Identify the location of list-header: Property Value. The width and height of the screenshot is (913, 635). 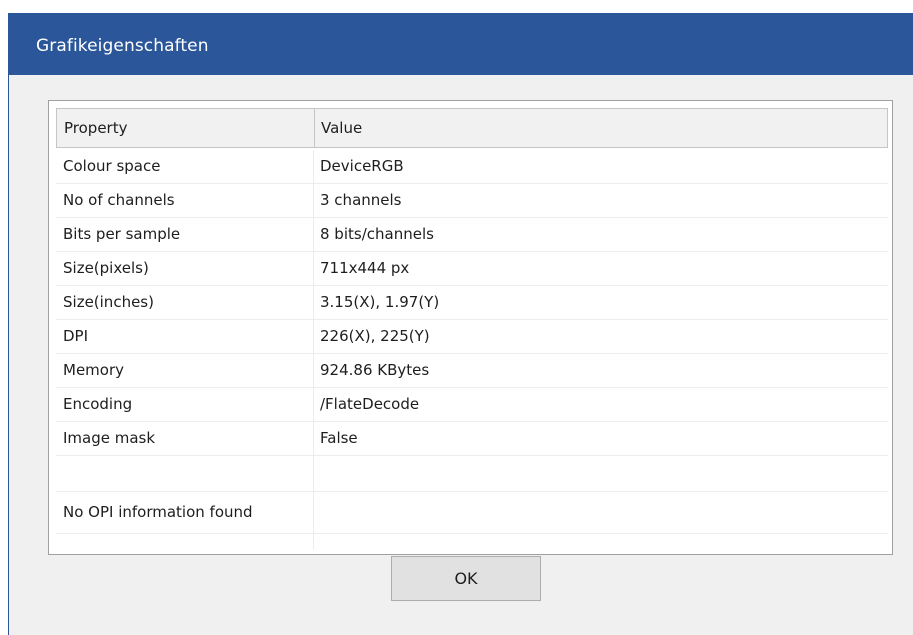
(472, 128).